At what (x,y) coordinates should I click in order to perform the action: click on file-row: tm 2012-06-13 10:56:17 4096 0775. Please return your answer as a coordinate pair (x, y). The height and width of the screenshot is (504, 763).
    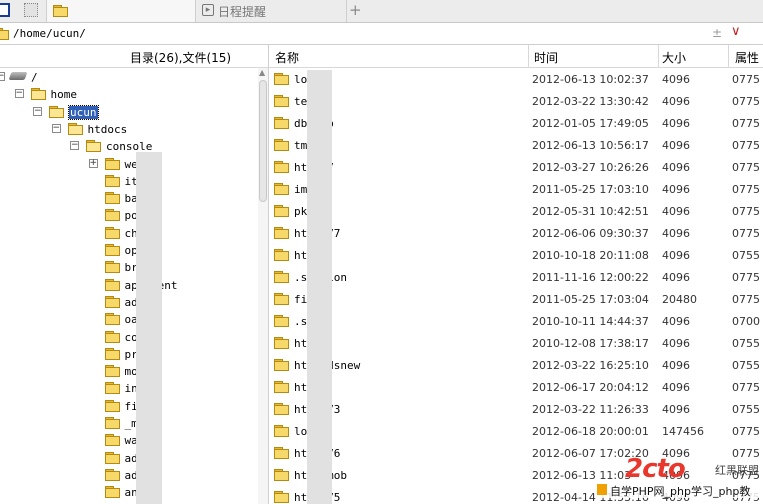
    Looking at the image, I should click on (516, 145).